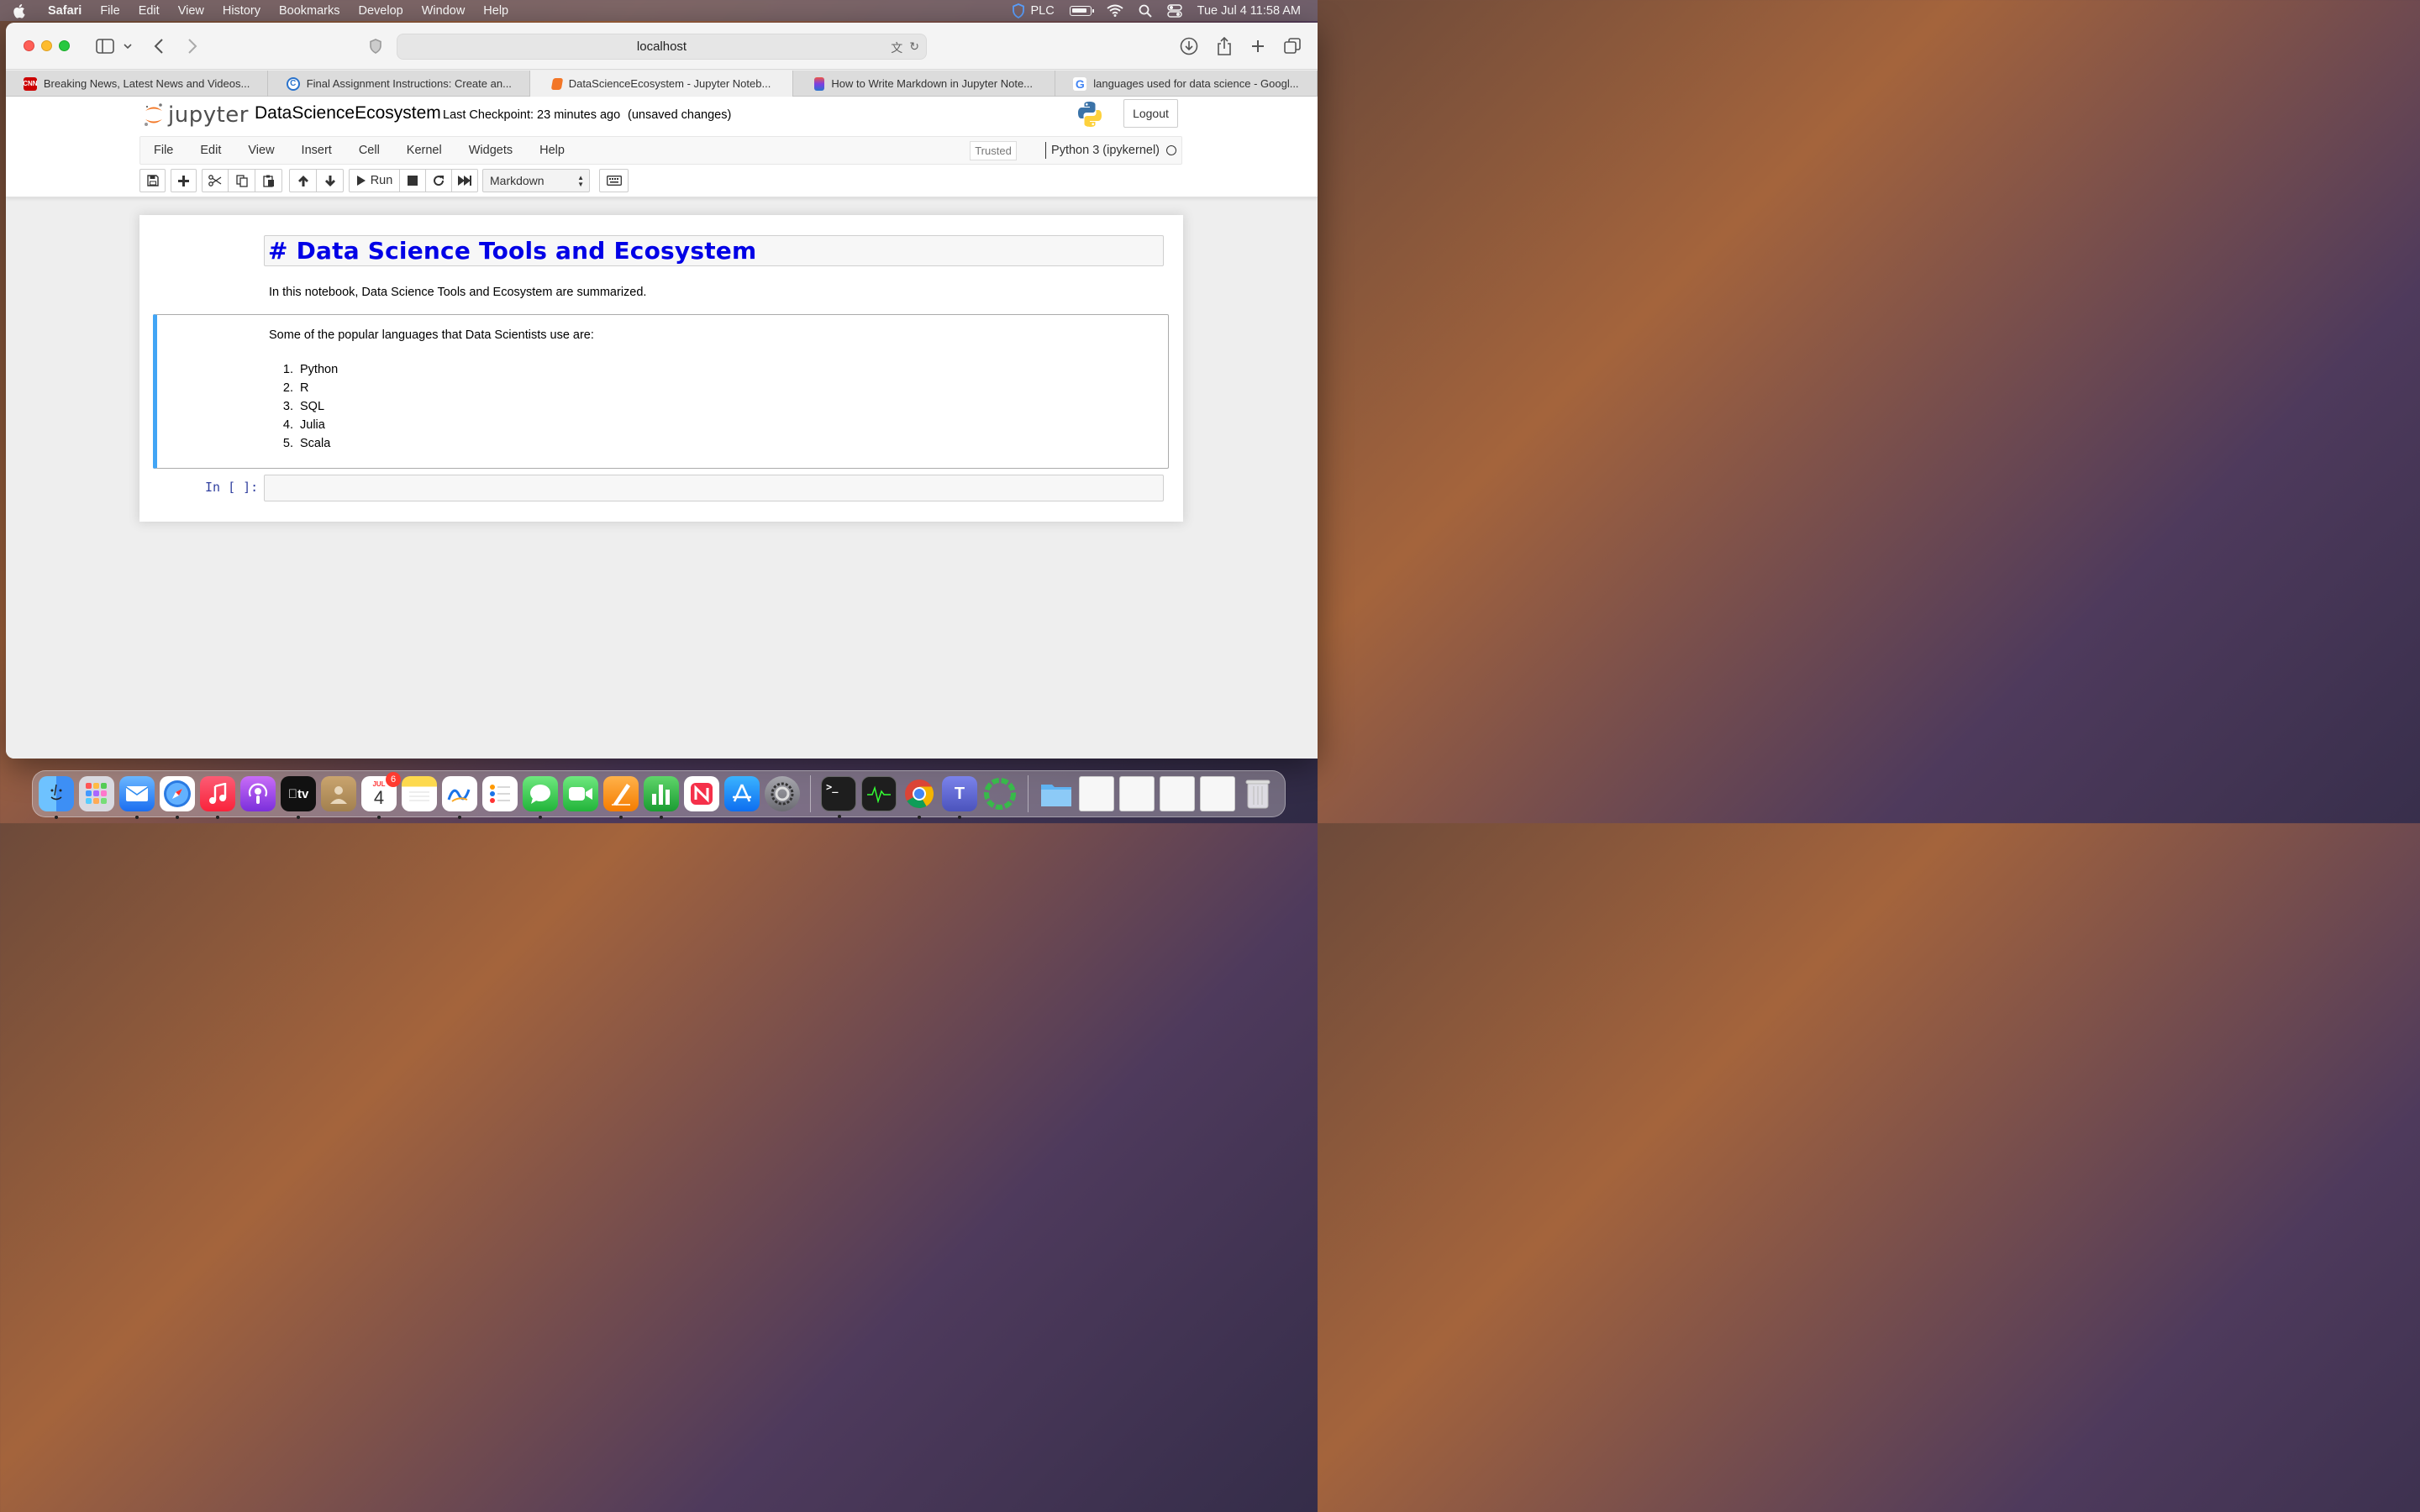  Describe the element at coordinates (879, 793) in the screenshot. I see `activity-monitor-icon` at that location.